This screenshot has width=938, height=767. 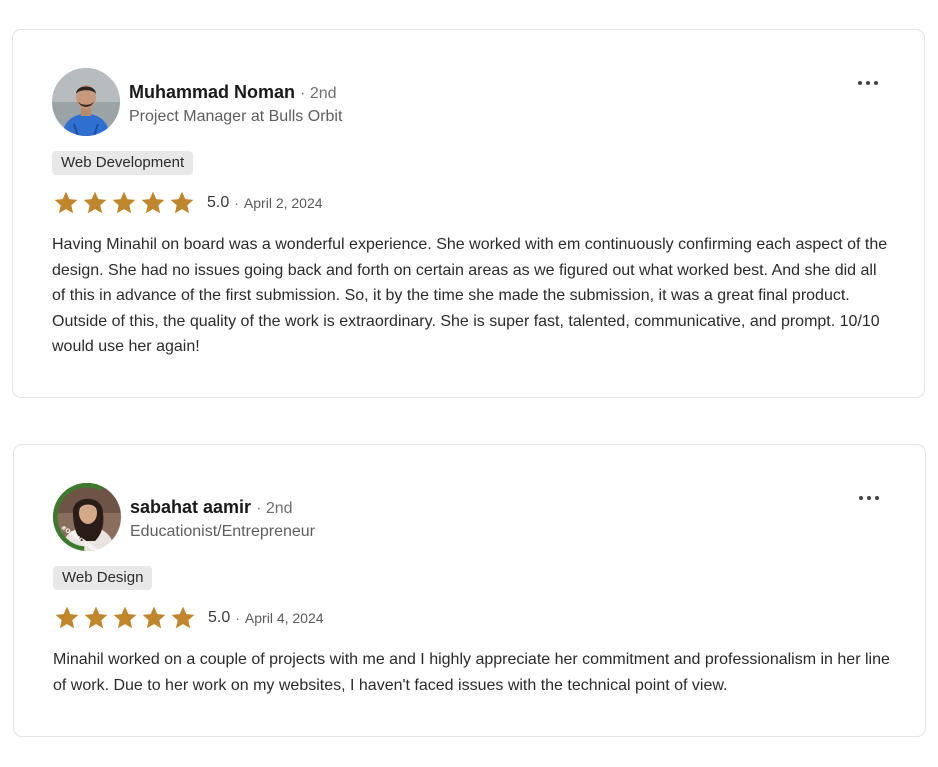 What do you see at coordinates (103, 578) in the screenshot?
I see `service-tag: Web Design` at bounding box center [103, 578].